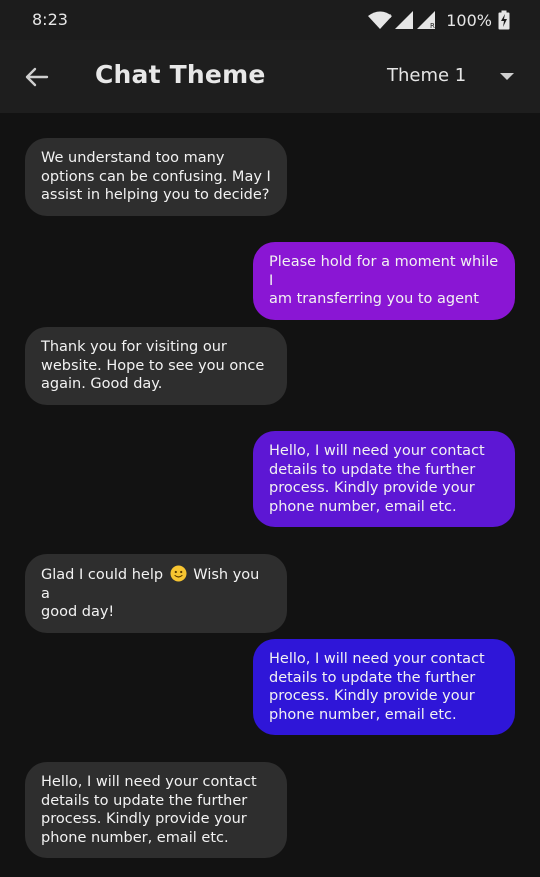  I want to click on message-text: Glad I could help, so click(104, 575).